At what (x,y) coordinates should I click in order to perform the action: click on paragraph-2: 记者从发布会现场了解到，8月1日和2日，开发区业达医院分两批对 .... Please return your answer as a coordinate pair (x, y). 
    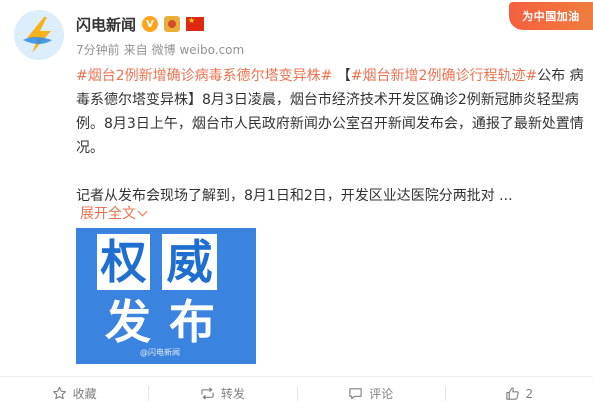
    Looking at the image, I should click on (294, 196).